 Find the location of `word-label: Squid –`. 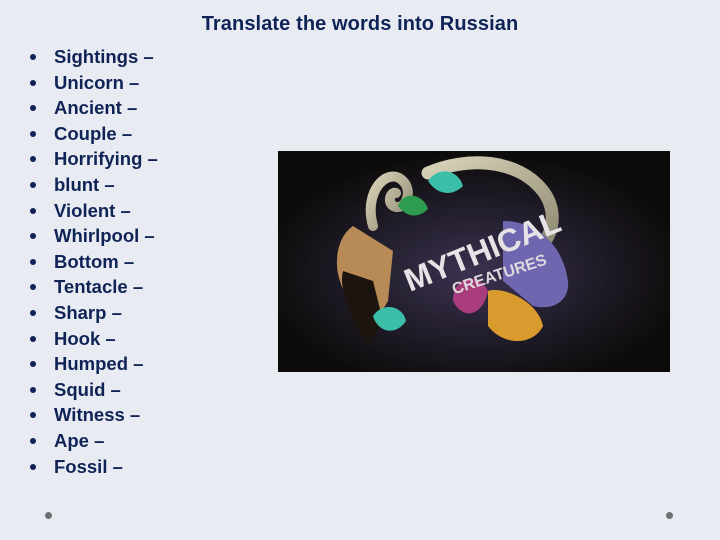

word-label: Squid – is located at coordinates (87, 389).